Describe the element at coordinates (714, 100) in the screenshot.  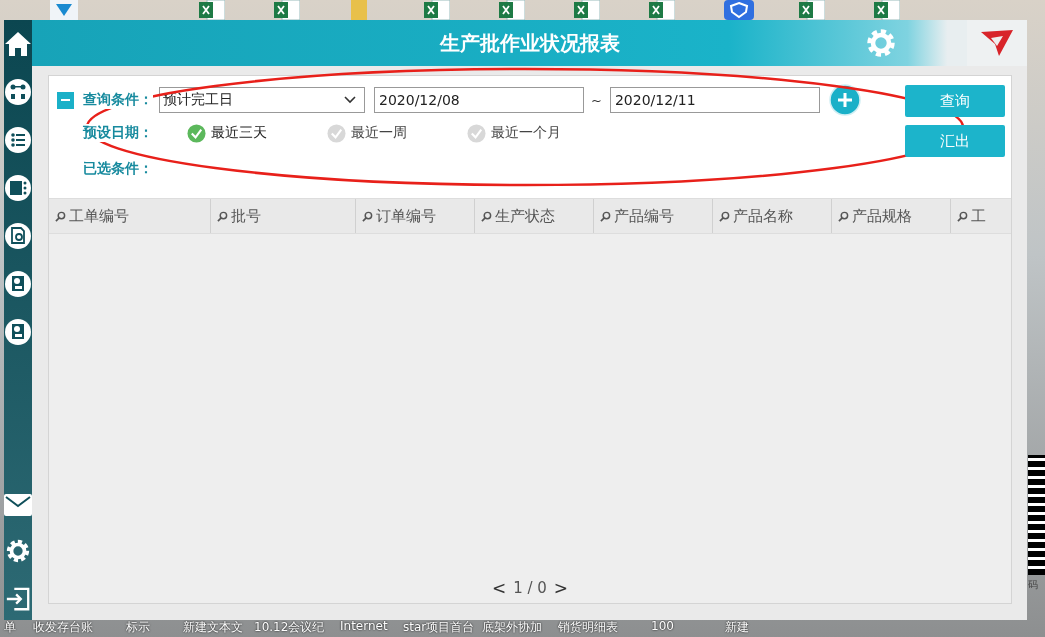
I see `end-date-field: 2020/12/11` at that location.